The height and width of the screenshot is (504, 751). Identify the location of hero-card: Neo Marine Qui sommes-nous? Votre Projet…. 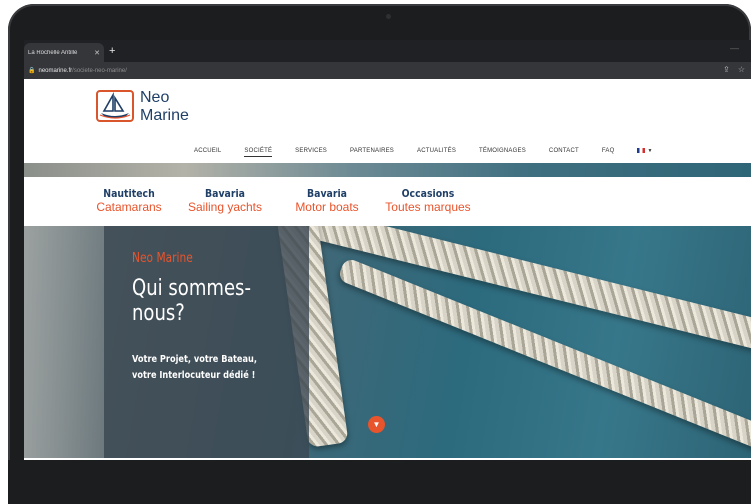
(206, 342).